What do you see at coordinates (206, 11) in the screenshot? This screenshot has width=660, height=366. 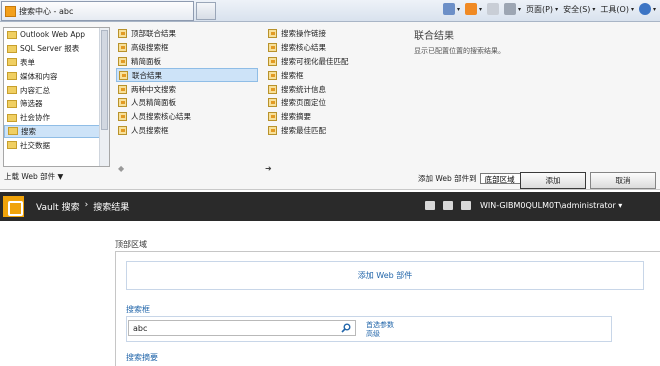 I see `new-tab-button` at bounding box center [206, 11].